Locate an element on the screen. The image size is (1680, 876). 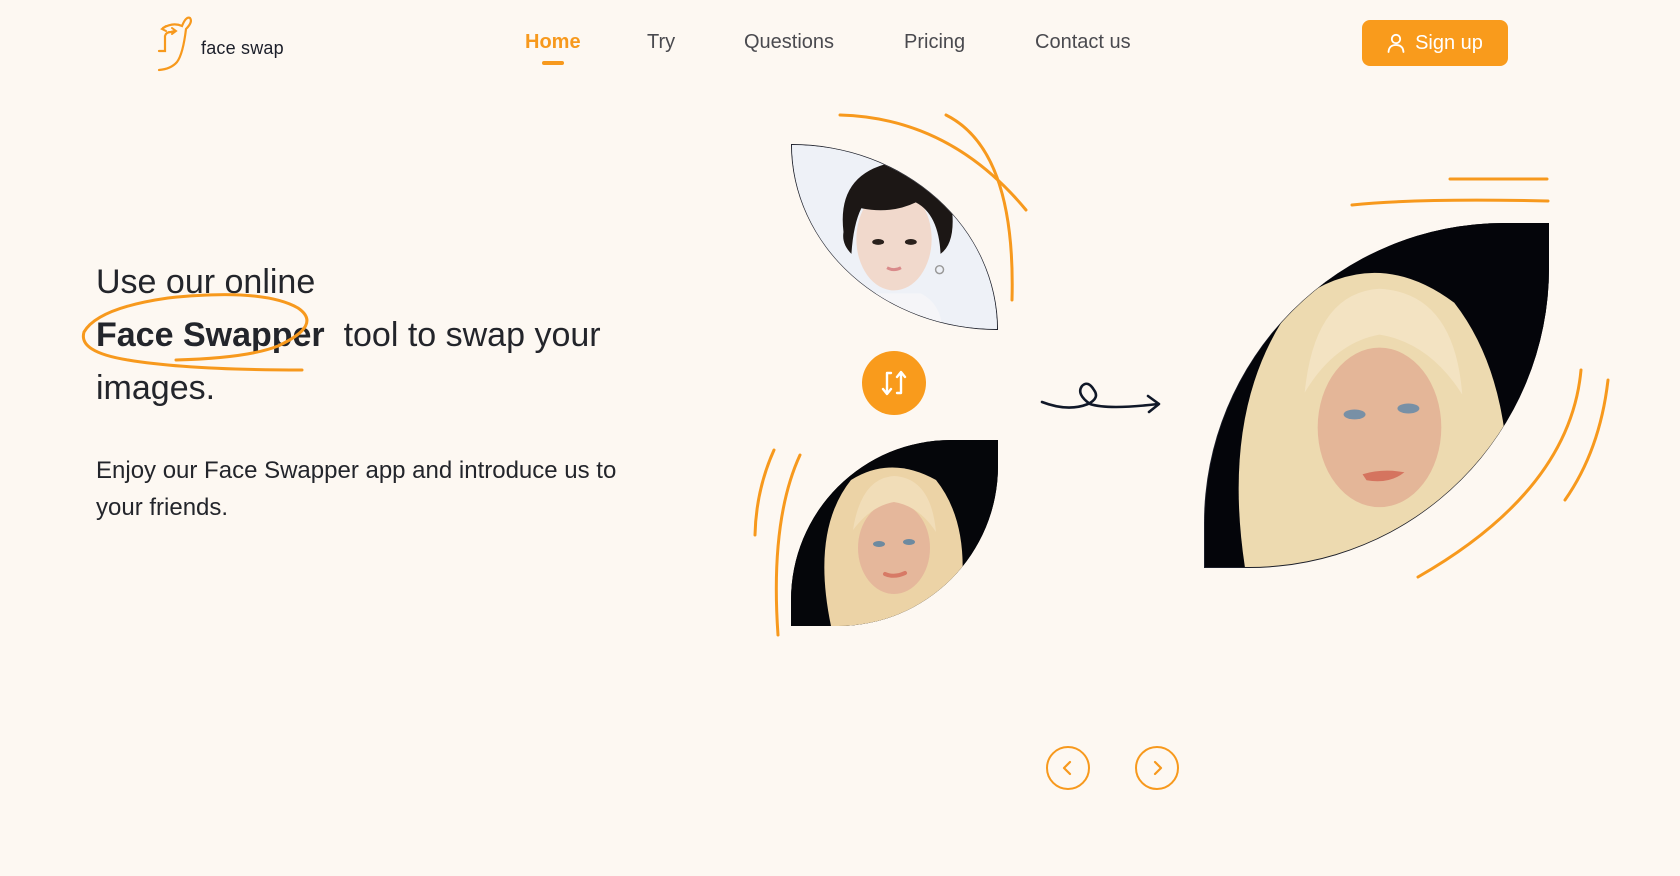
chevron-left-icon is located at coordinates (1067, 768).